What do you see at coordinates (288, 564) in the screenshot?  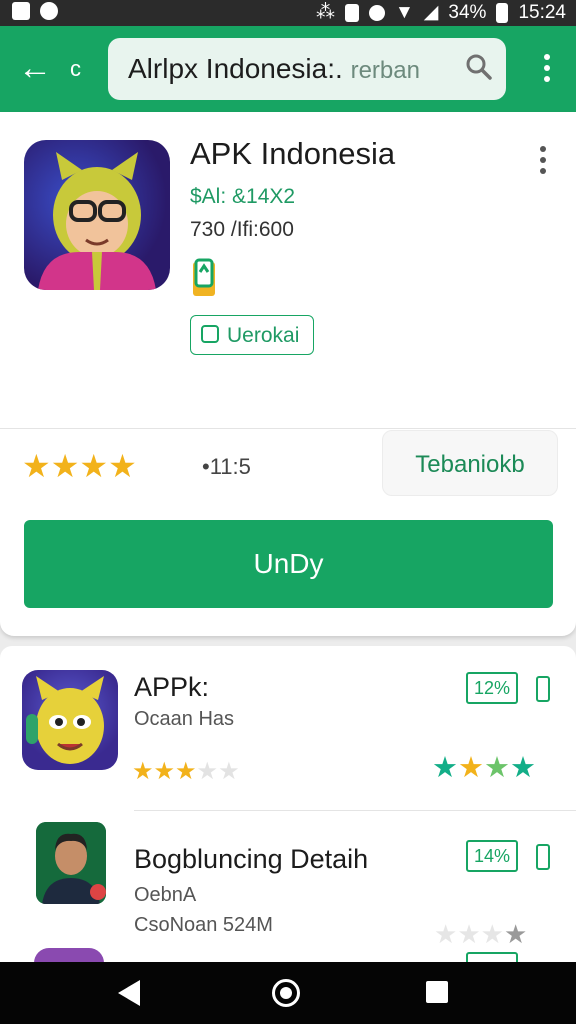 I see `install-button: UnDy` at bounding box center [288, 564].